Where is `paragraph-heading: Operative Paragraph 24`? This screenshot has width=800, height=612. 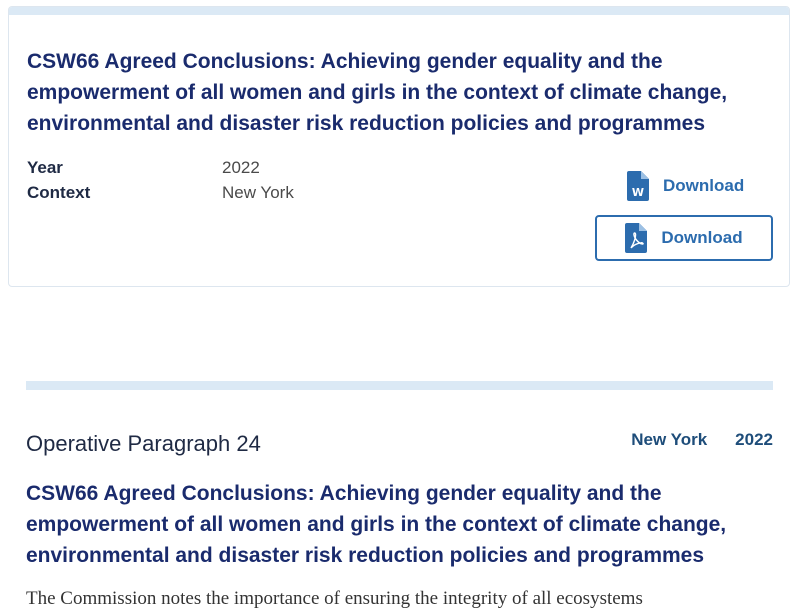 paragraph-heading: Operative Paragraph 24 is located at coordinates (143, 443).